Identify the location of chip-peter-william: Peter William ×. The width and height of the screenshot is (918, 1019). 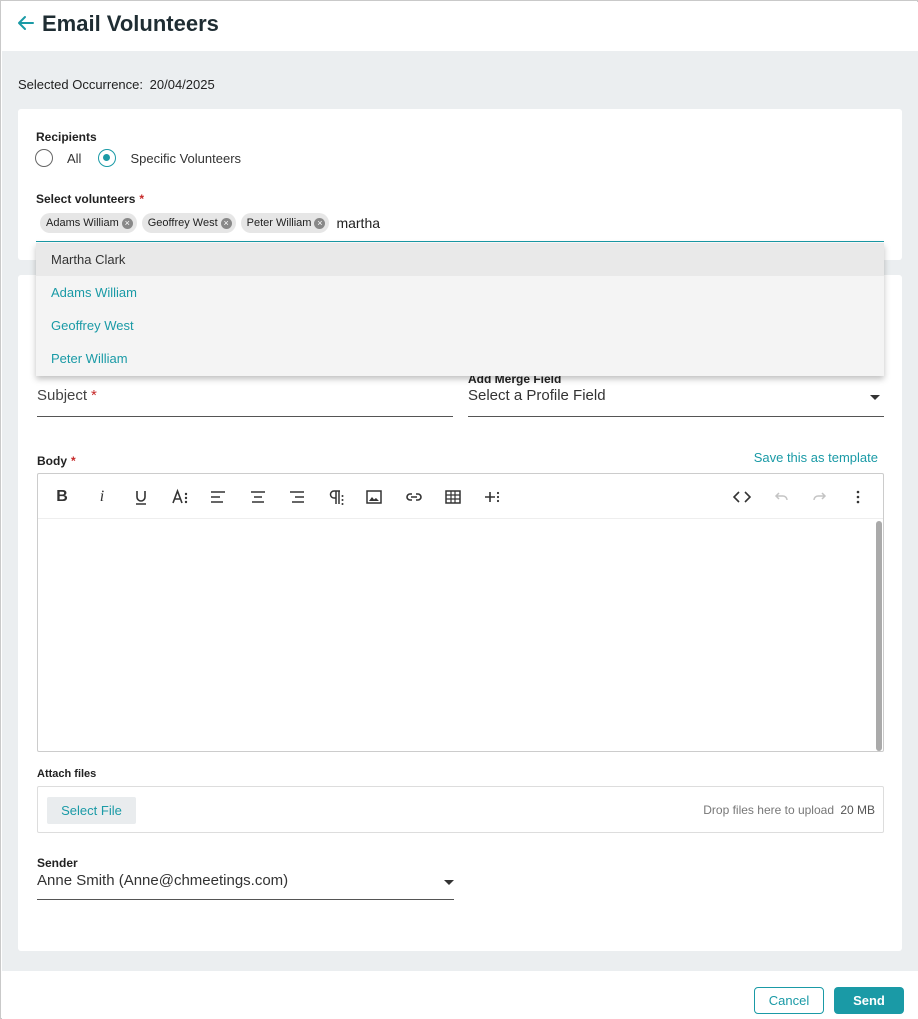
(285, 223).